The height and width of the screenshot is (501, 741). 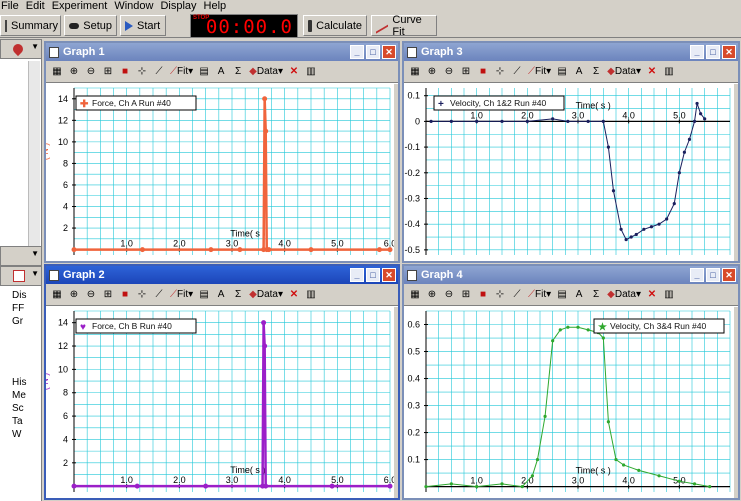 What do you see at coordinates (12, 6) in the screenshot?
I see `menu-file: File` at bounding box center [12, 6].